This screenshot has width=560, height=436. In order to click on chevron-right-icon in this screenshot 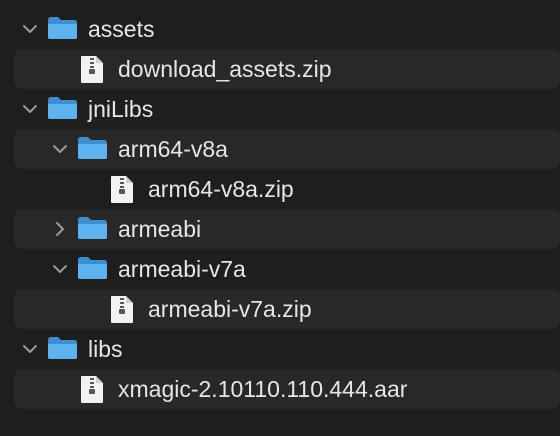, I will do `click(60, 229)`.